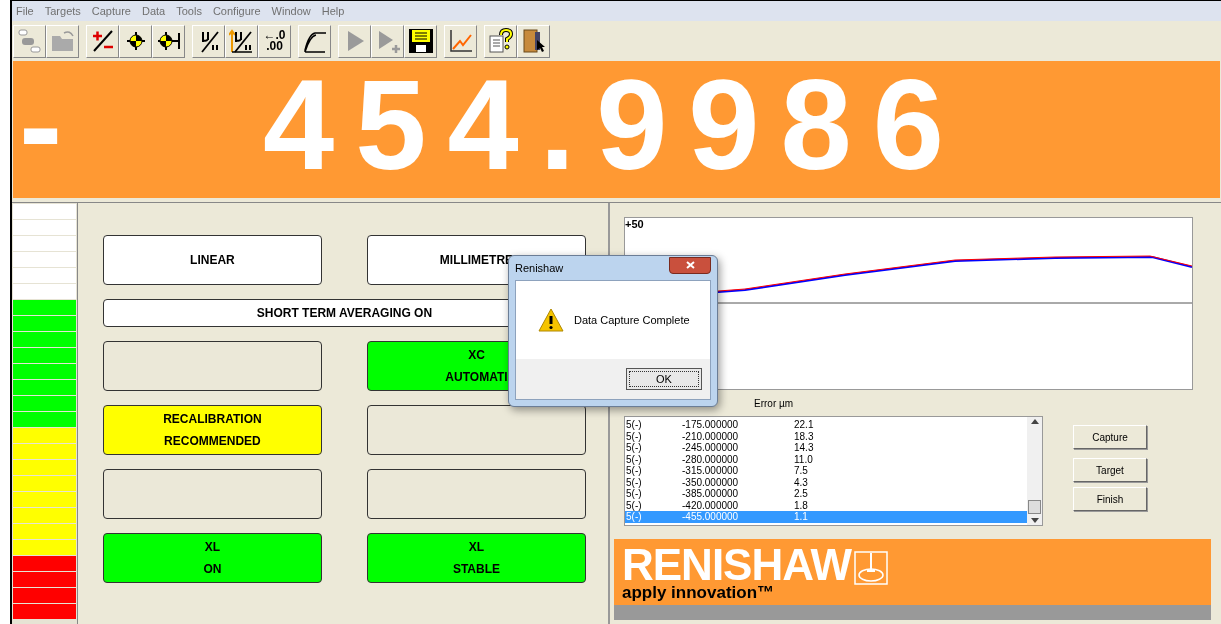 This screenshot has width=1221, height=624. What do you see at coordinates (29, 41) in the screenshot?
I see `sequence-icon` at bounding box center [29, 41].